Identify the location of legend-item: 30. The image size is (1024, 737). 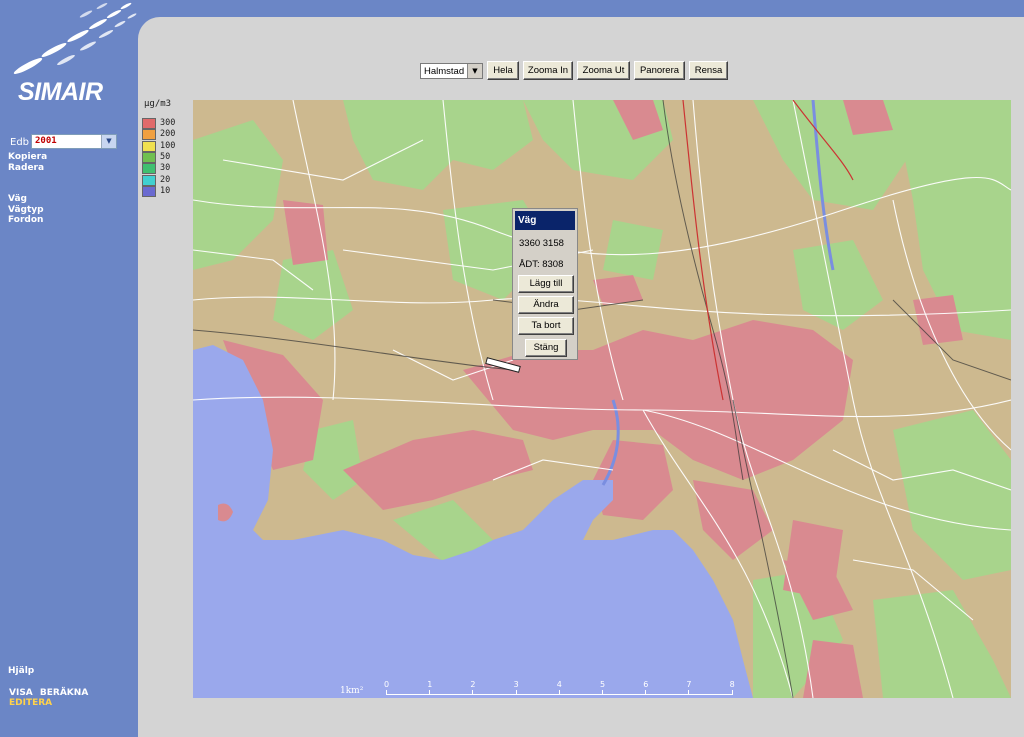
(164, 169).